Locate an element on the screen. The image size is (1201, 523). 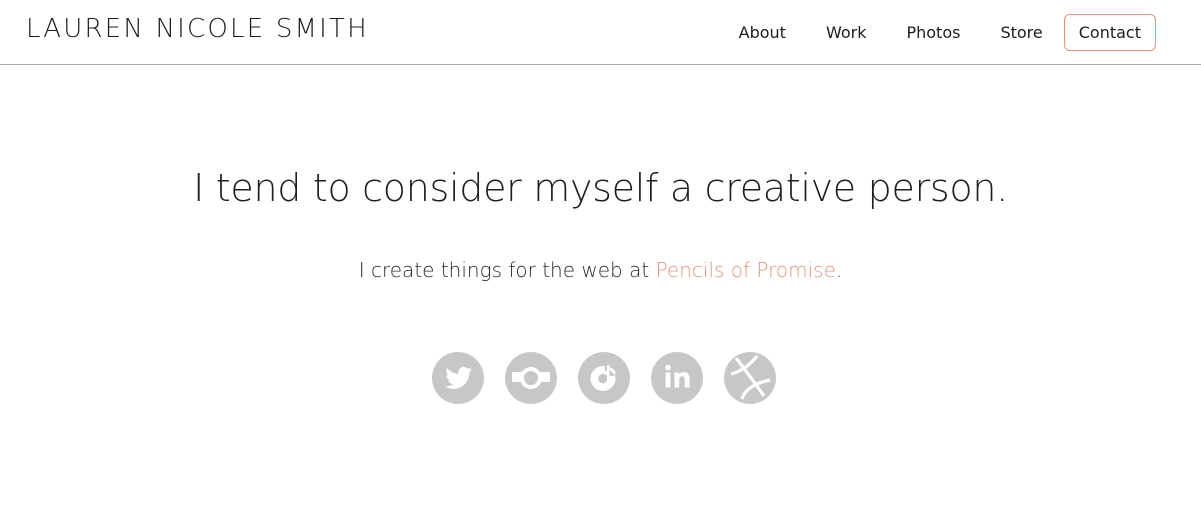
pencils-of-promise-link: Pencils of Promise is located at coordinates (746, 270).